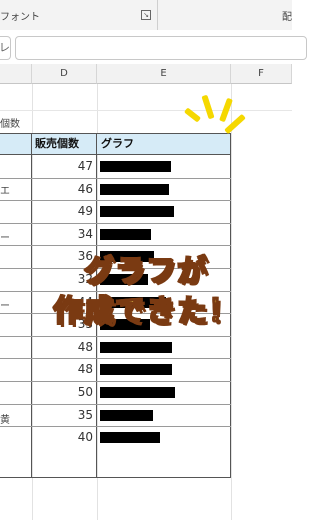 This screenshot has width=320, height=520. What do you see at coordinates (10, 122) in the screenshot?
I see `cell-count-label: 個数` at bounding box center [10, 122].